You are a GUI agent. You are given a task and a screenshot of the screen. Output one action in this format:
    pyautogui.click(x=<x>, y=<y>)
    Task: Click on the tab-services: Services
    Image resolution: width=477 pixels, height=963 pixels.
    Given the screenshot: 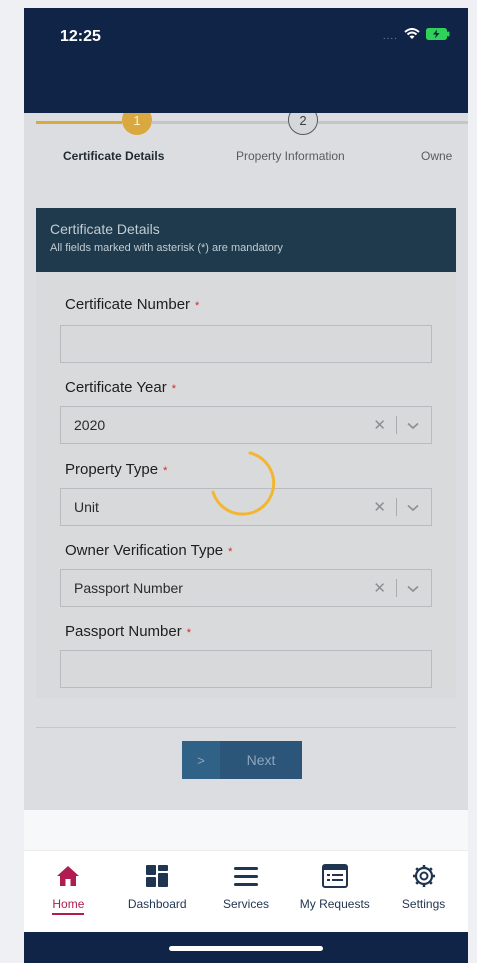 What is the action you would take?
    pyautogui.click(x=246, y=891)
    